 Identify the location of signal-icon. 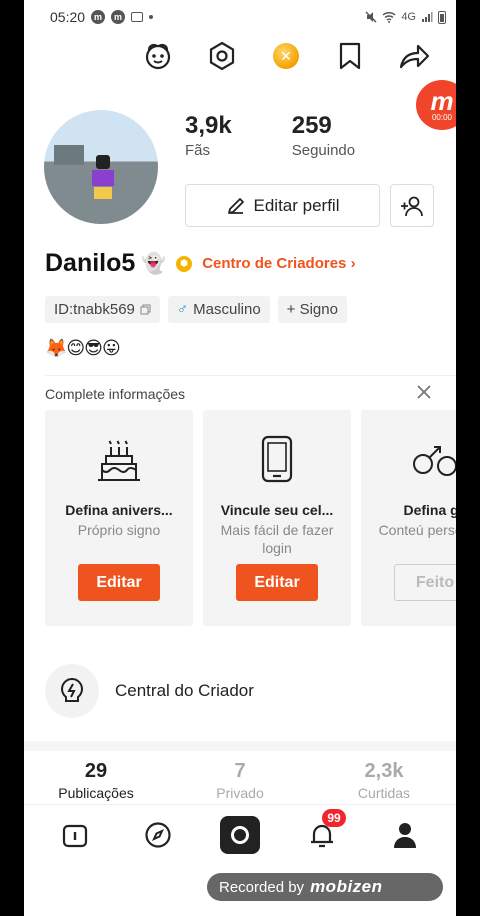
(427, 17).